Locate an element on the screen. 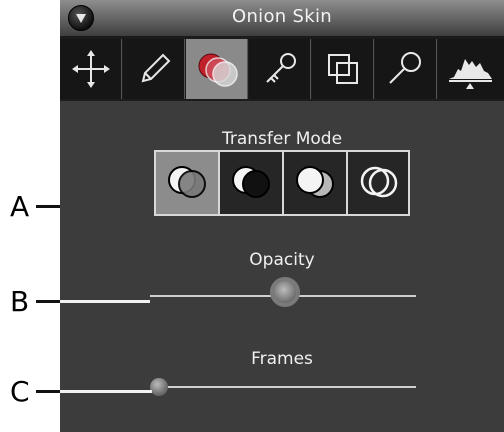  magnifier-icon is located at coordinates (405, 68).